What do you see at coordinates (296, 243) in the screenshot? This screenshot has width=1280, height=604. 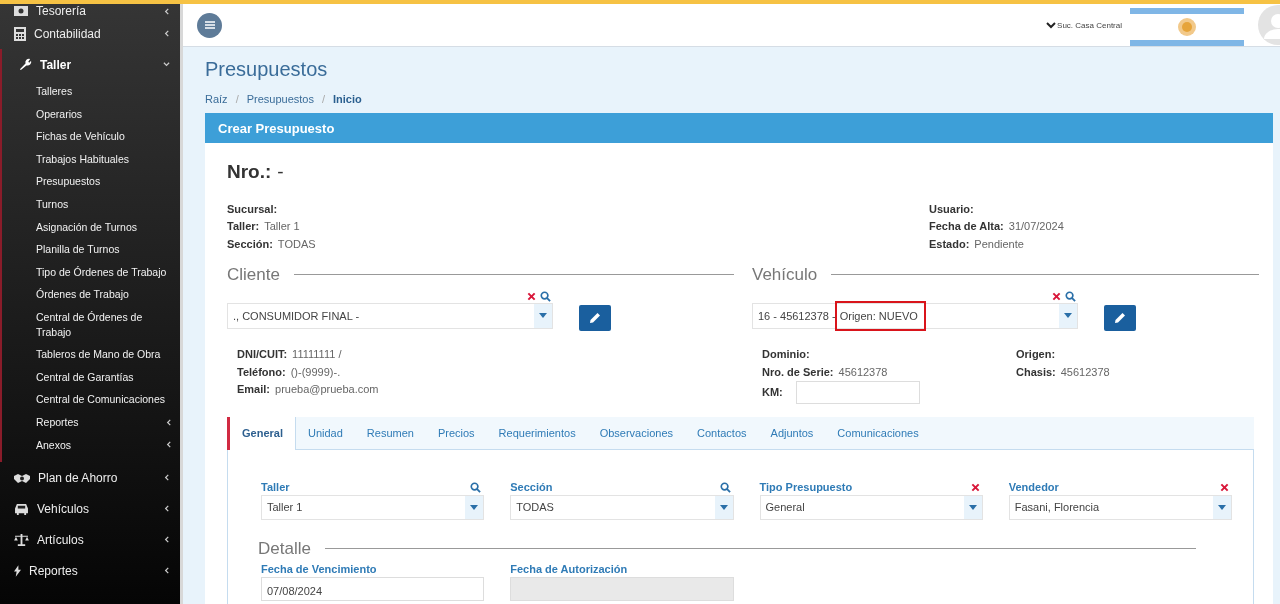 I see `info-value: TODAS` at bounding box center [296, 243].